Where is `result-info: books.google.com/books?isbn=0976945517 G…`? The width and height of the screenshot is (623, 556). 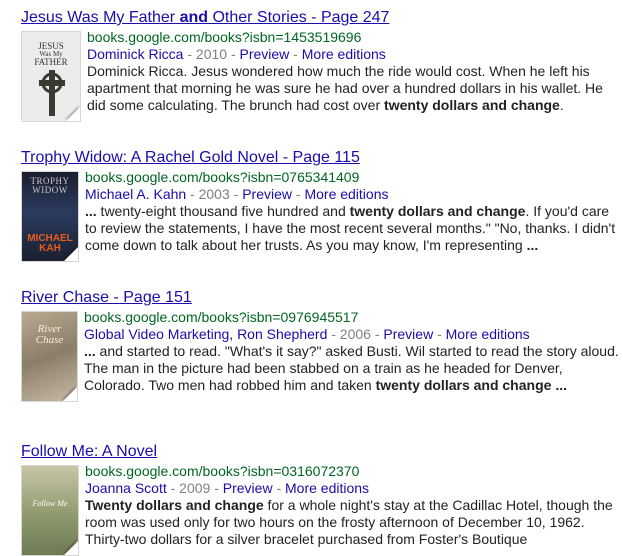
result-info: books.google.com/books?isbn=0976945517 G… is located at coordinates (352, 355).